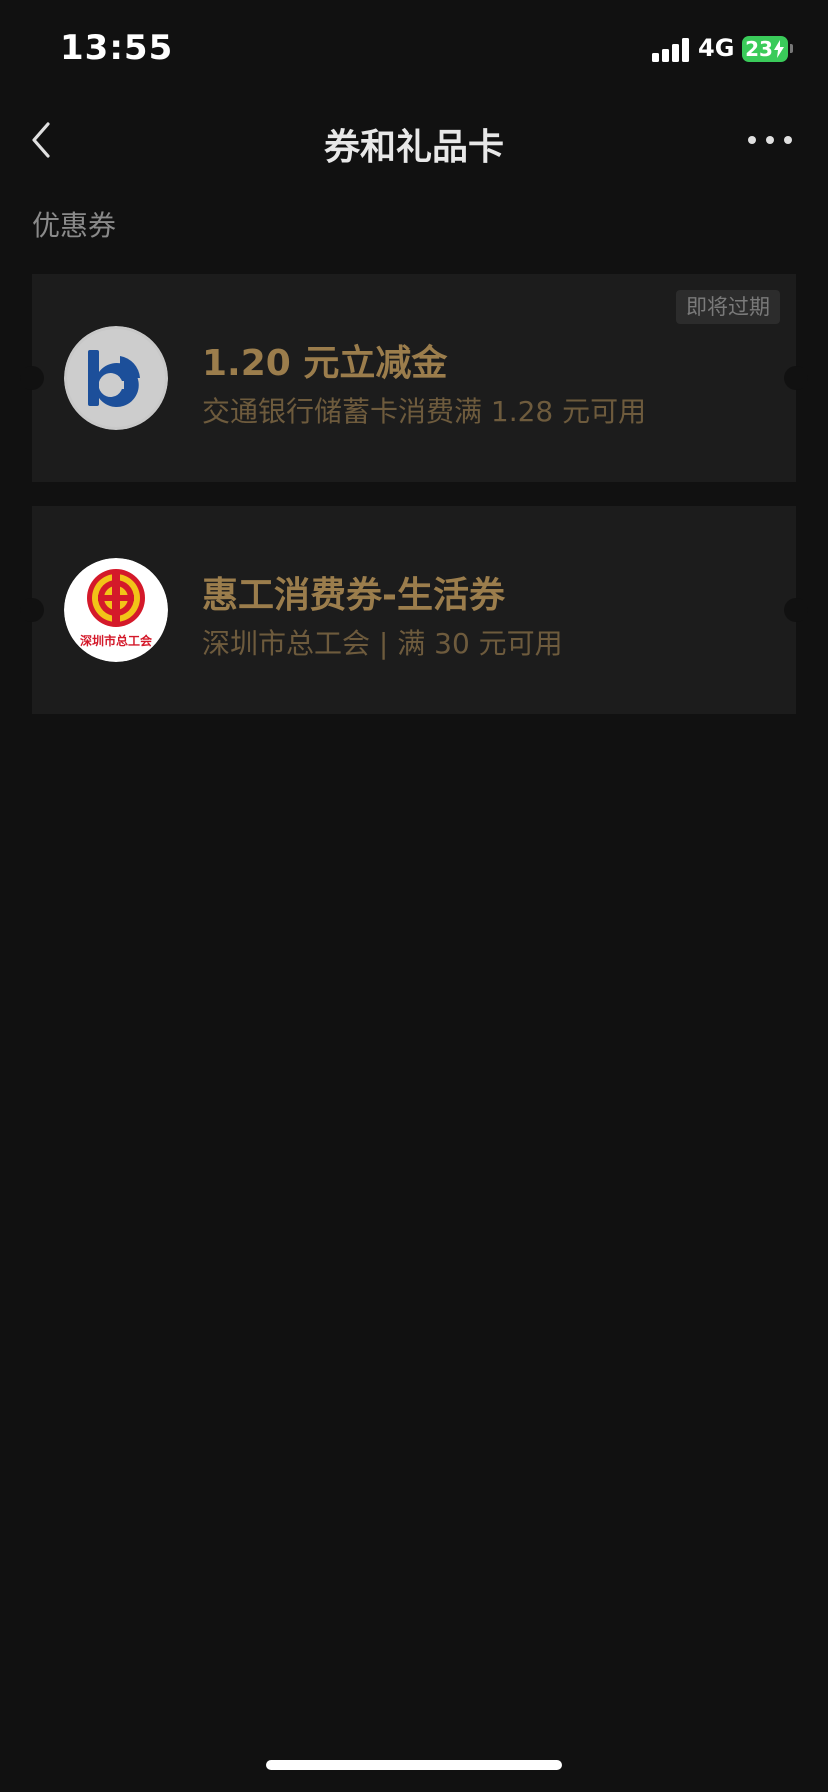 This screenshot has width=828, height=1792. I want to click on section-title-coupons: 优惠券, so click(74, 225).